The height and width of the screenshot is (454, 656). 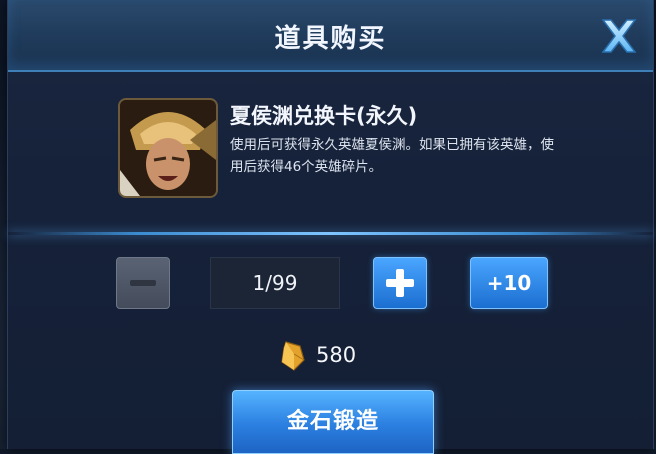 I want to click on hero-portrait-icon, so click(x=168, y=148).